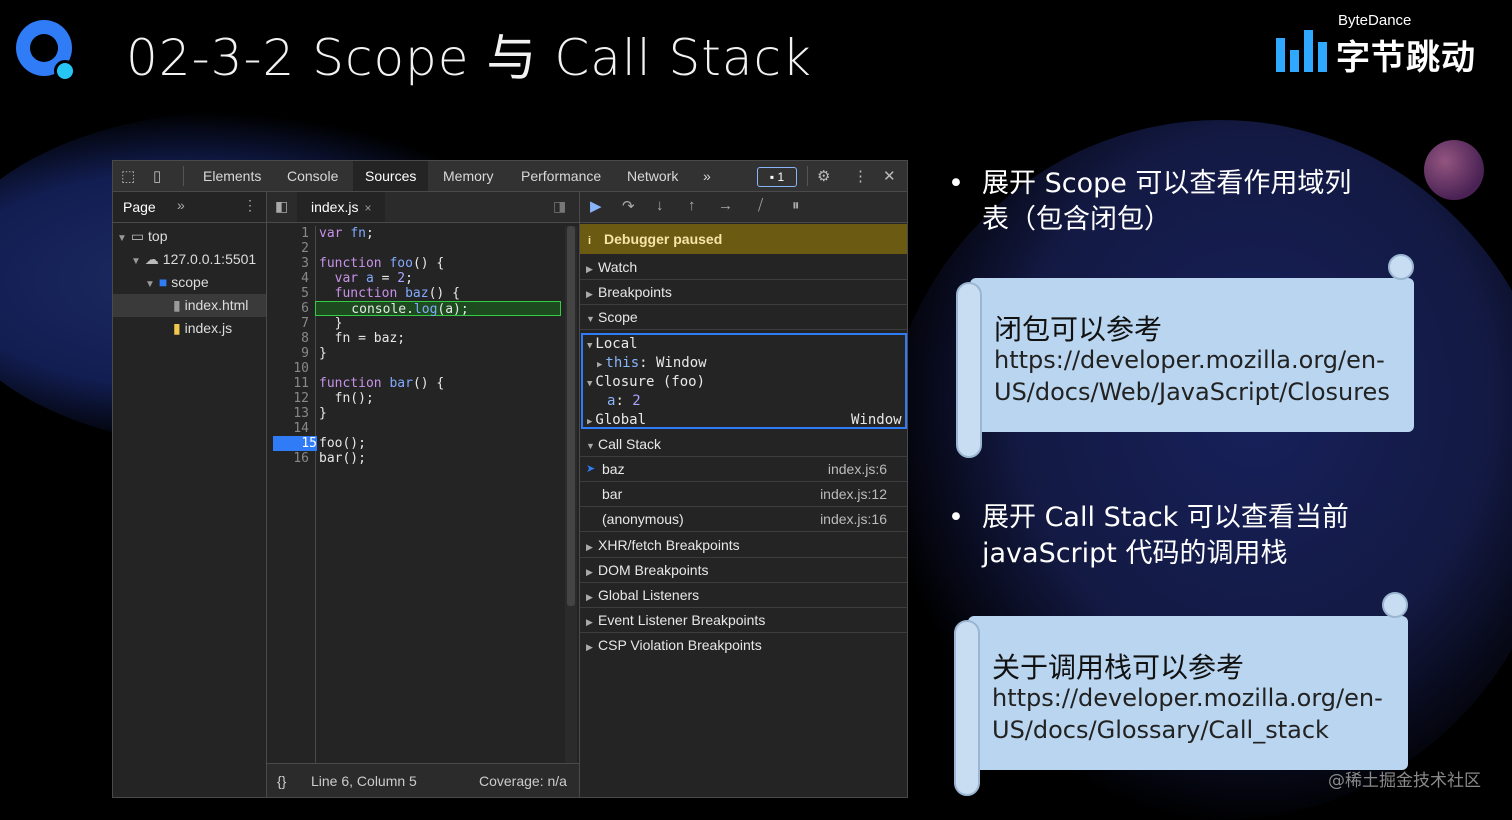  Describe the element at coordinates (692, 205) in the screenshot. I see `step-out-icon: ↑` at that location.